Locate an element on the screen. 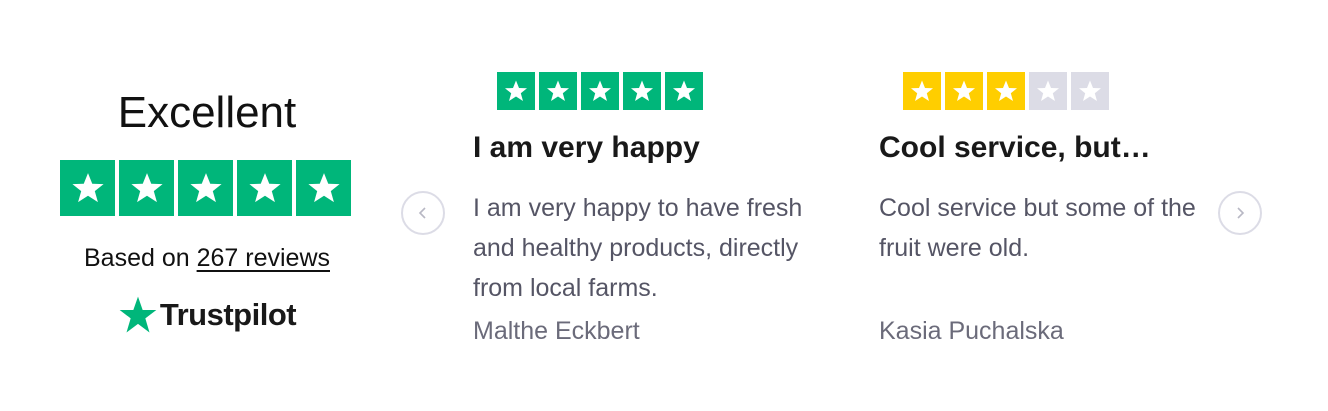  review-author: Kasia Puchalska is located at coordinates (971, 331).